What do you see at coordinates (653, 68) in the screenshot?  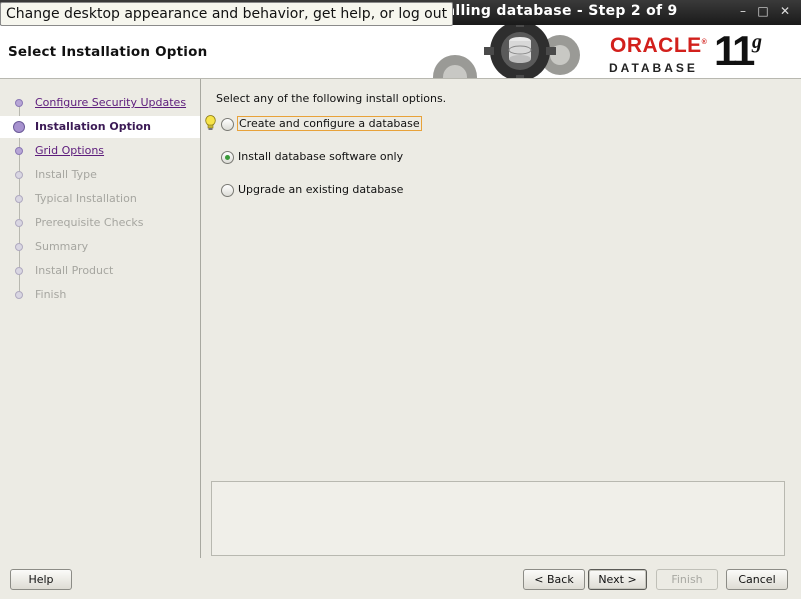 I see `database-logo-text: DATABASE` at bounding box center [653, 68].